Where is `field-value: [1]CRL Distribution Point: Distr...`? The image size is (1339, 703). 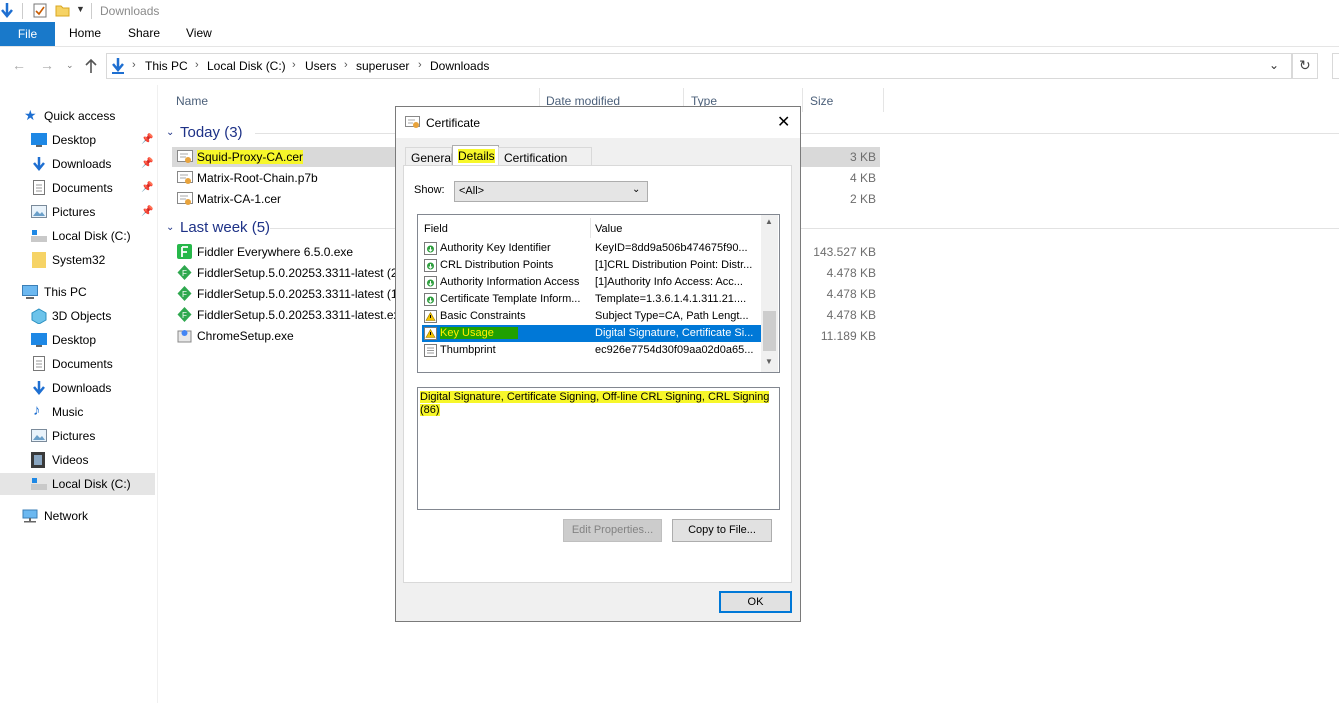 field-value: [1]CRL Distribution Point: Distr... is located at coordinates (674, 265).